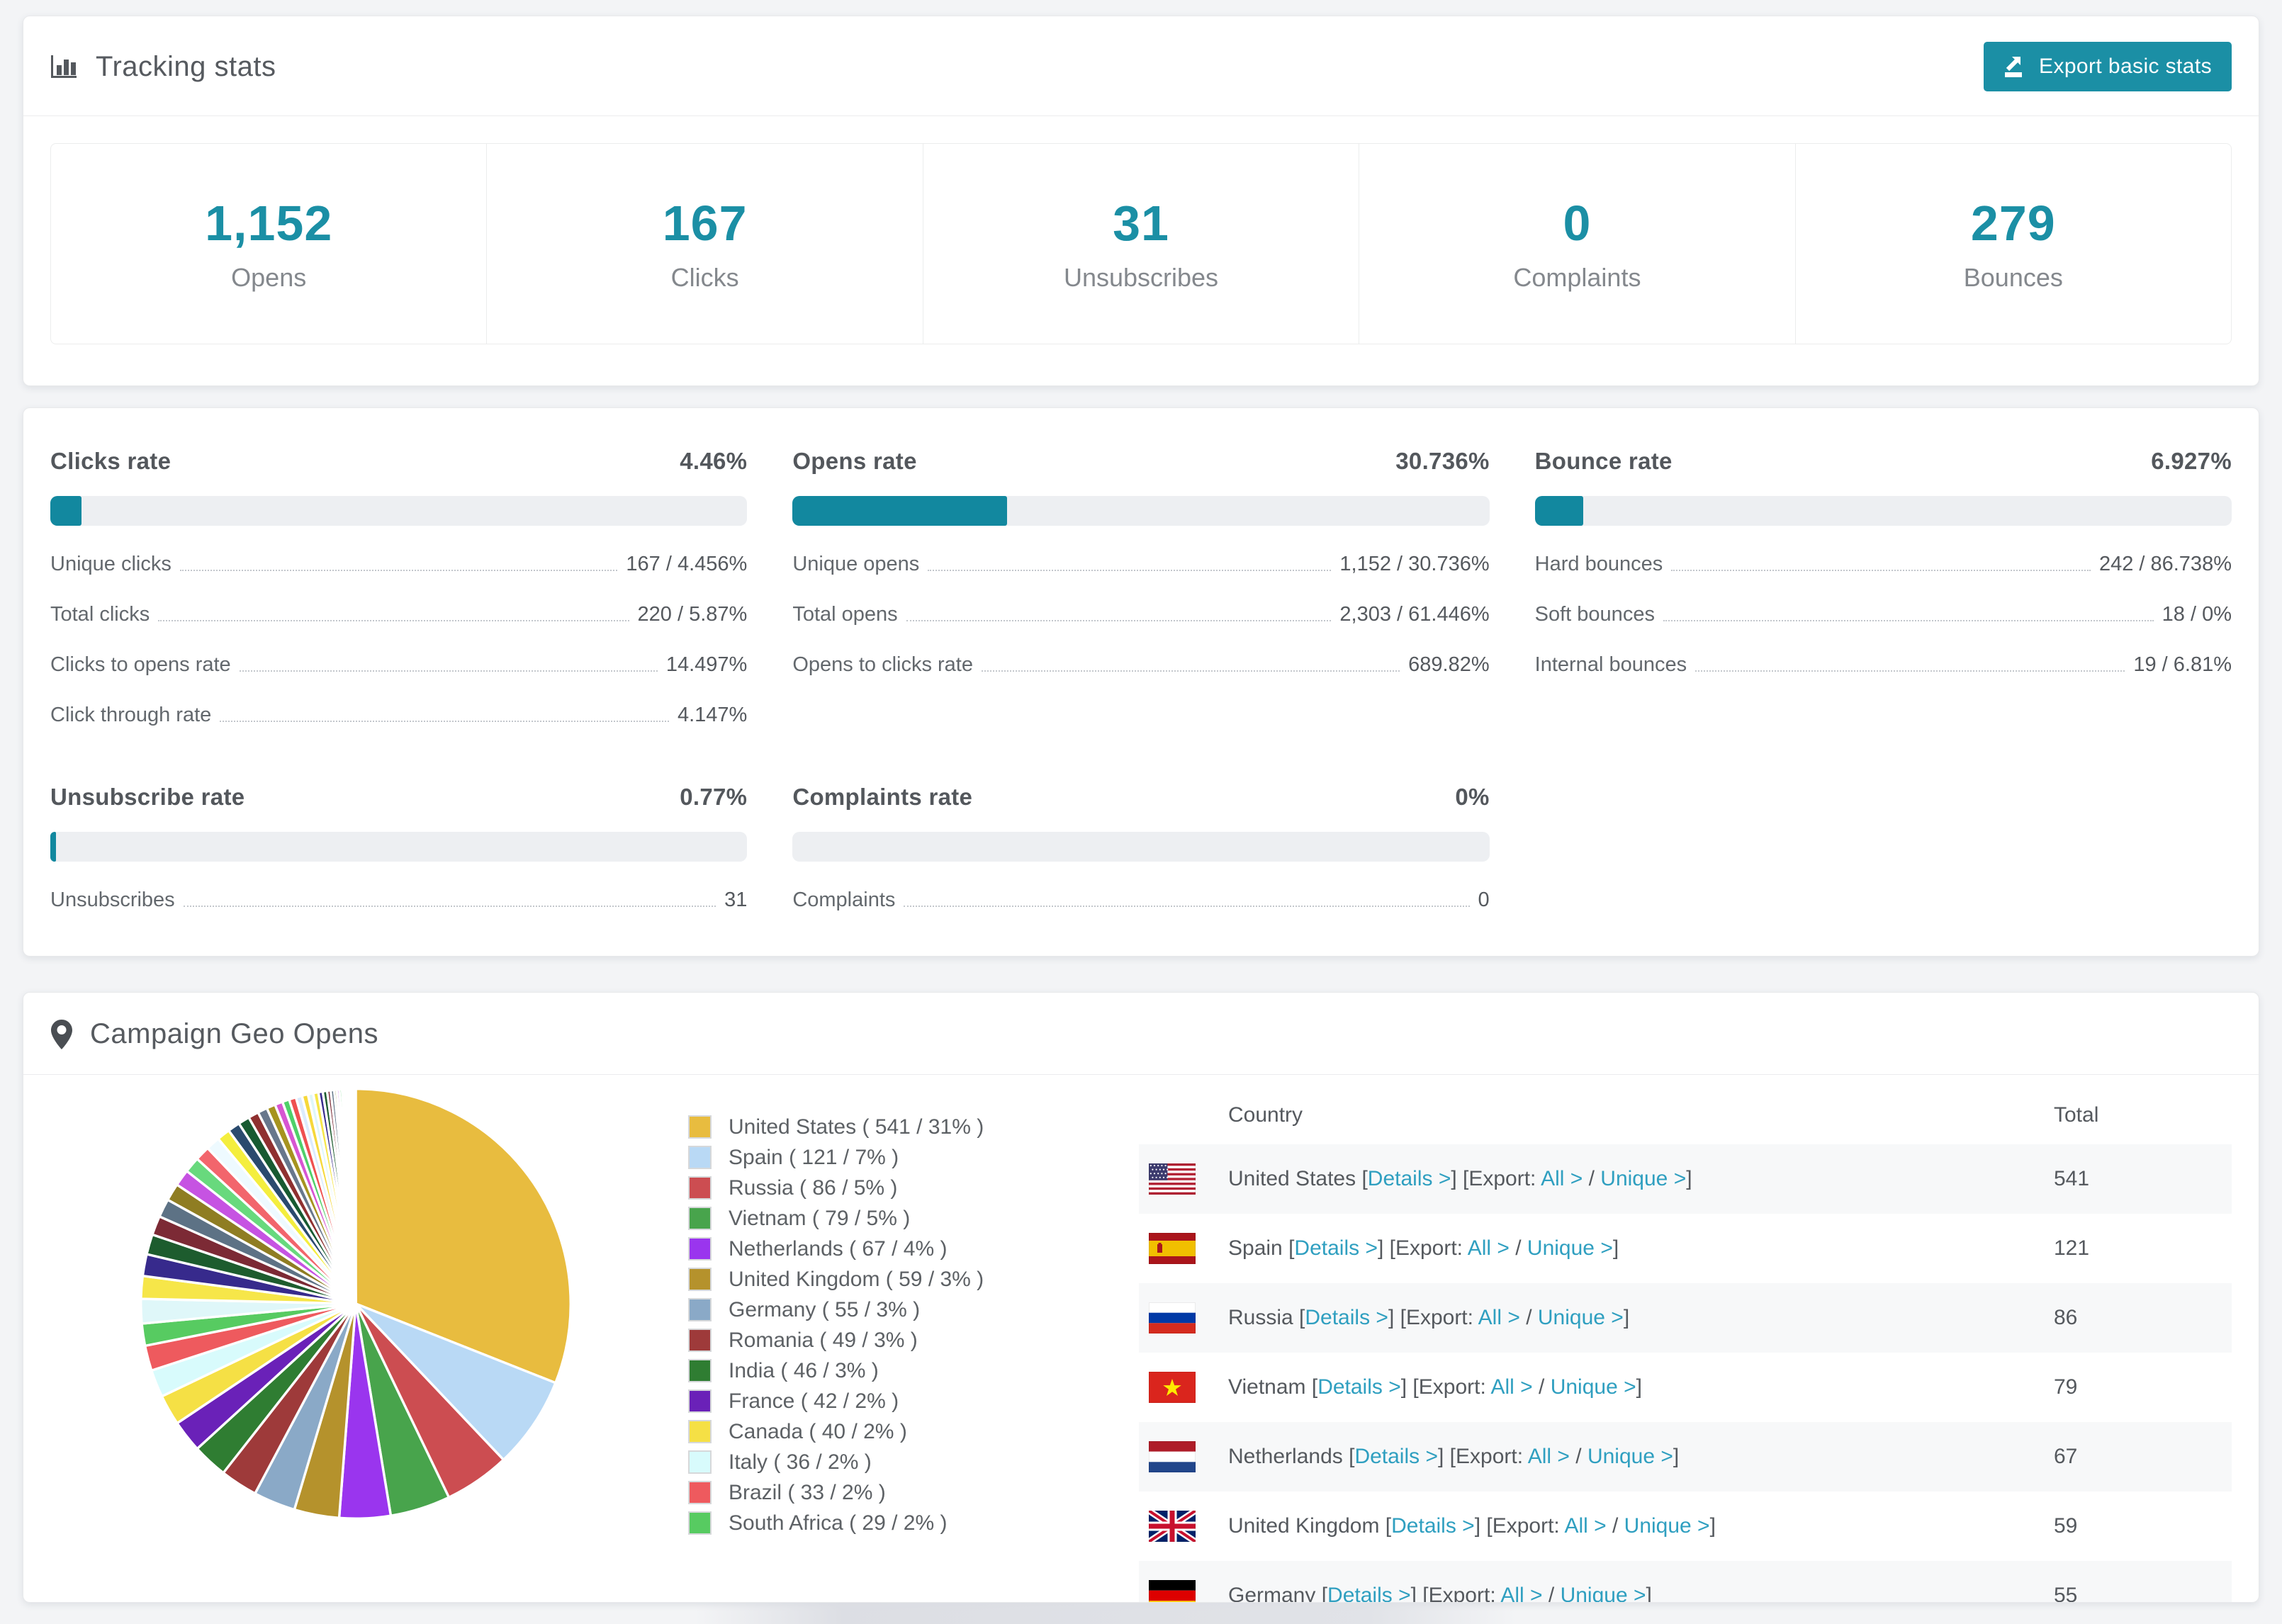 The height and width of the screenshot is (1624, 2282). Describe the element at coordinates (705, 224) in the screenshot. I see `stat-value: 167` at that location.